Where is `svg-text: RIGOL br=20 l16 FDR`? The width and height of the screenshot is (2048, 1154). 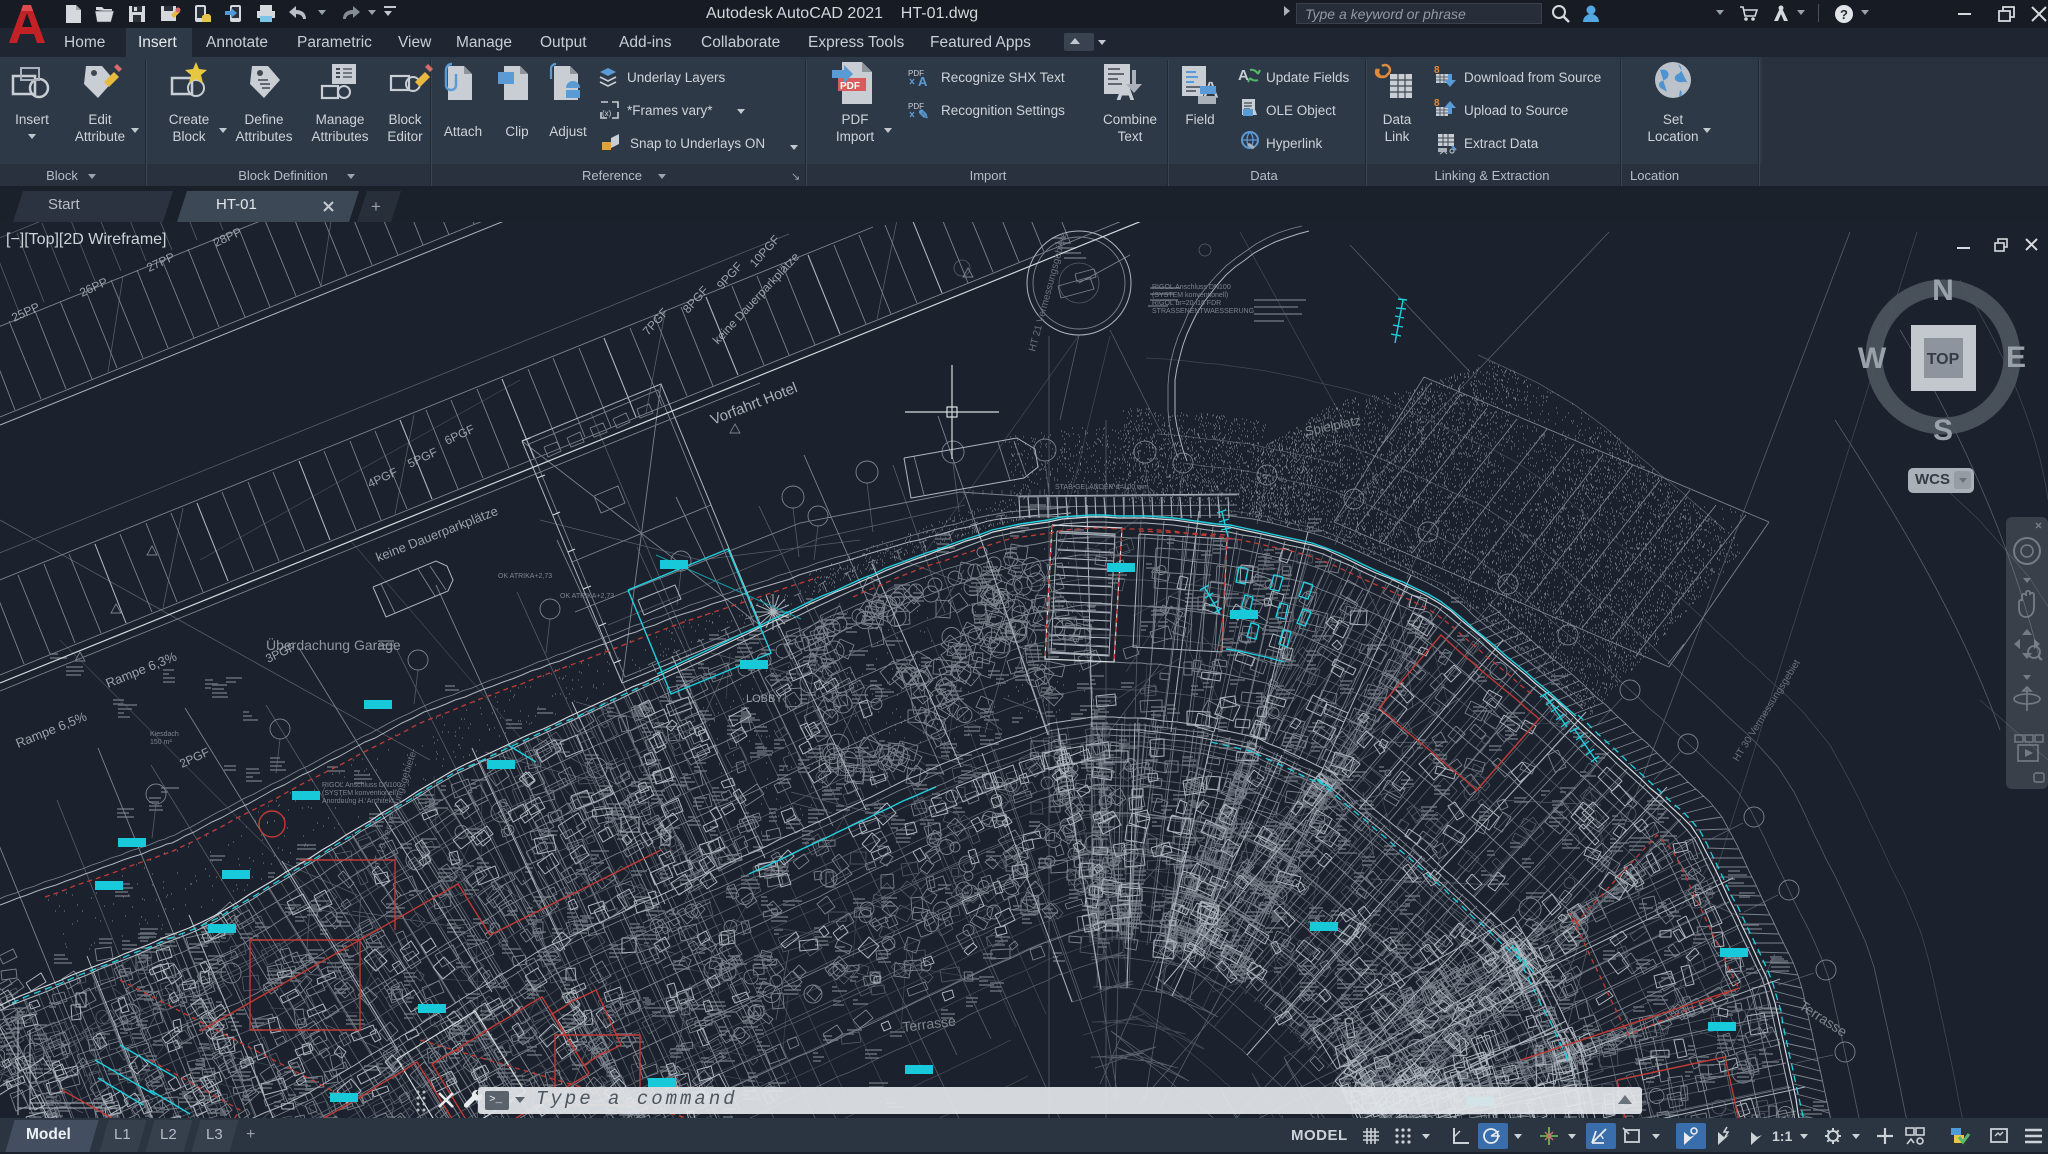 svg-text: RIGOL br=20 l16 FDR is located at coordinates (1186, 303).